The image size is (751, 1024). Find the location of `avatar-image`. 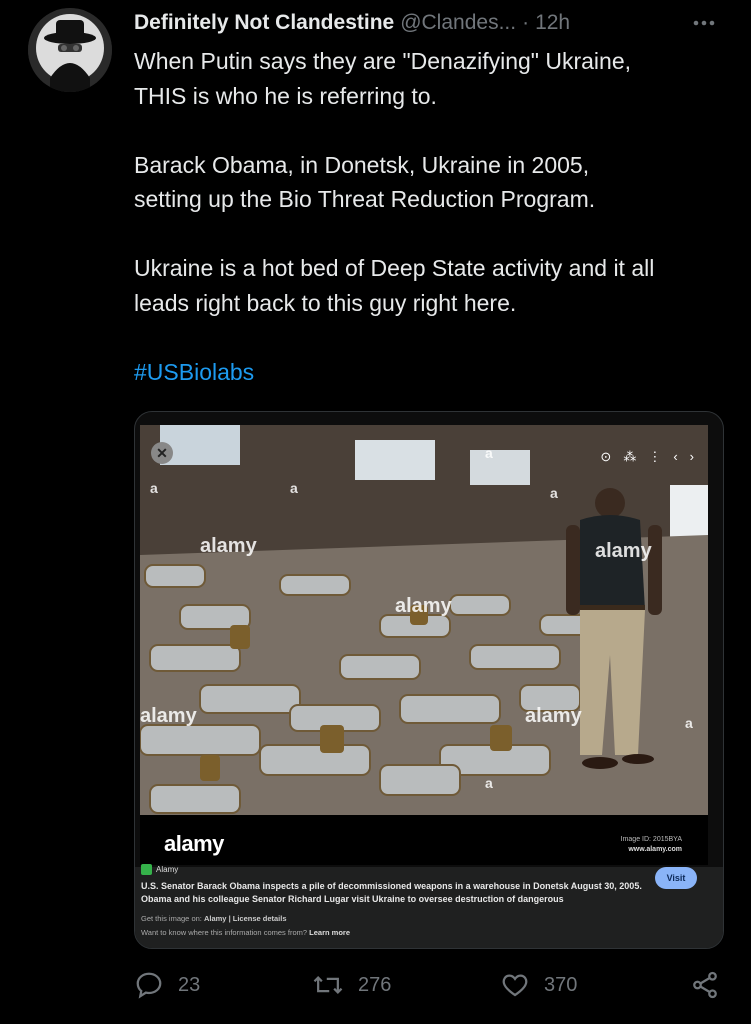

avatar-image is located at coordinates (70, 50).